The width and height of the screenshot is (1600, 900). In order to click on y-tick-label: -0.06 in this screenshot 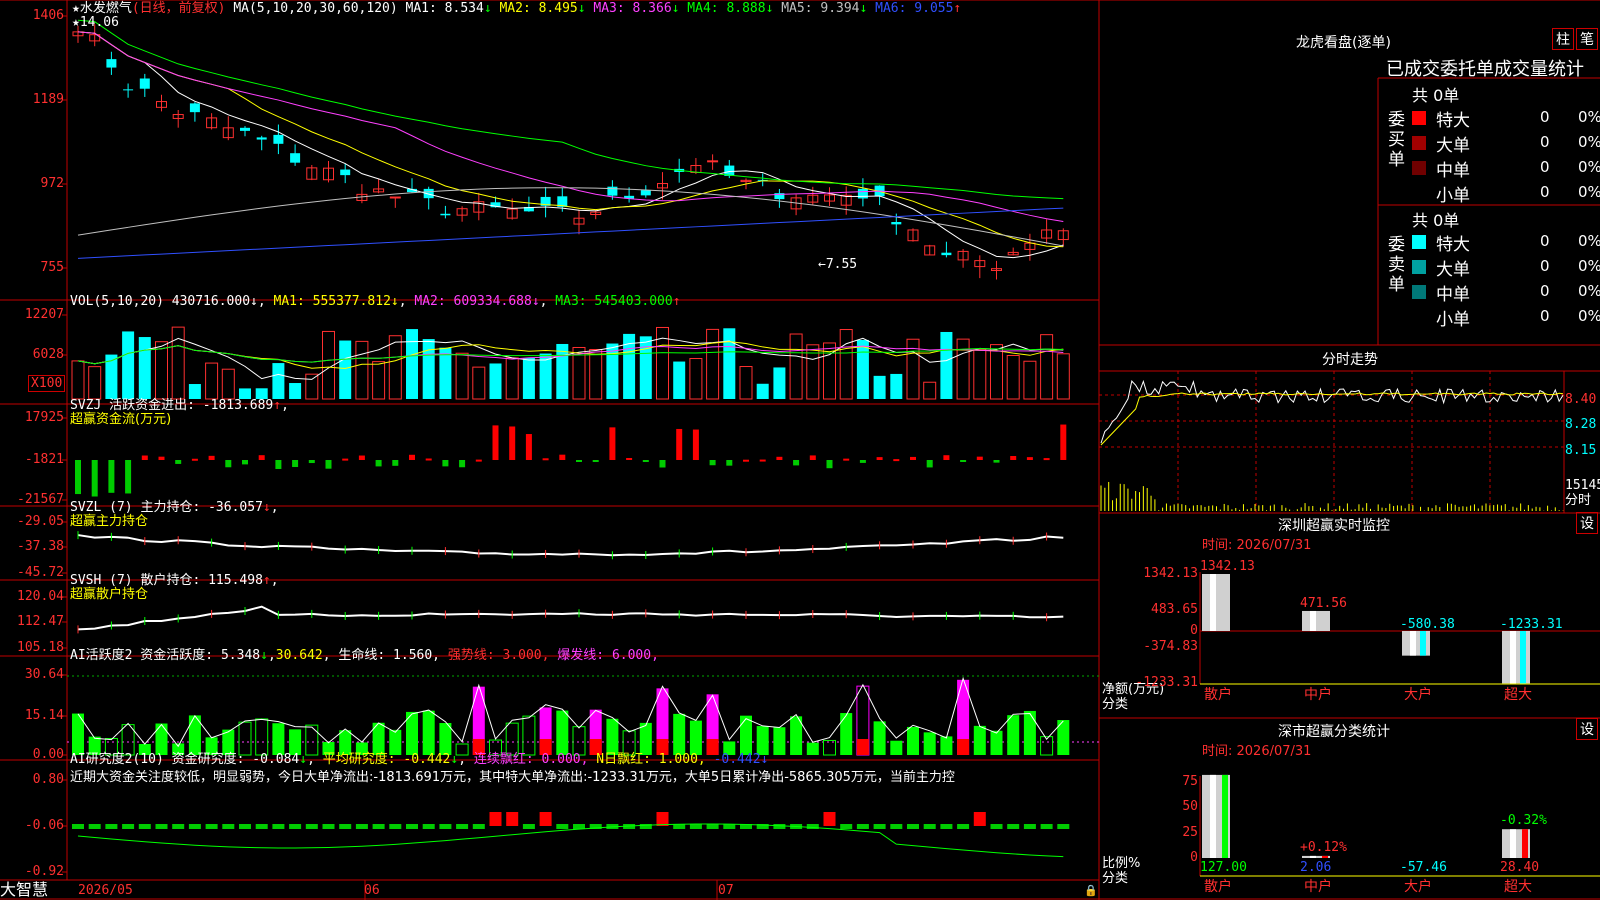, I will do `click(44, 825)`.